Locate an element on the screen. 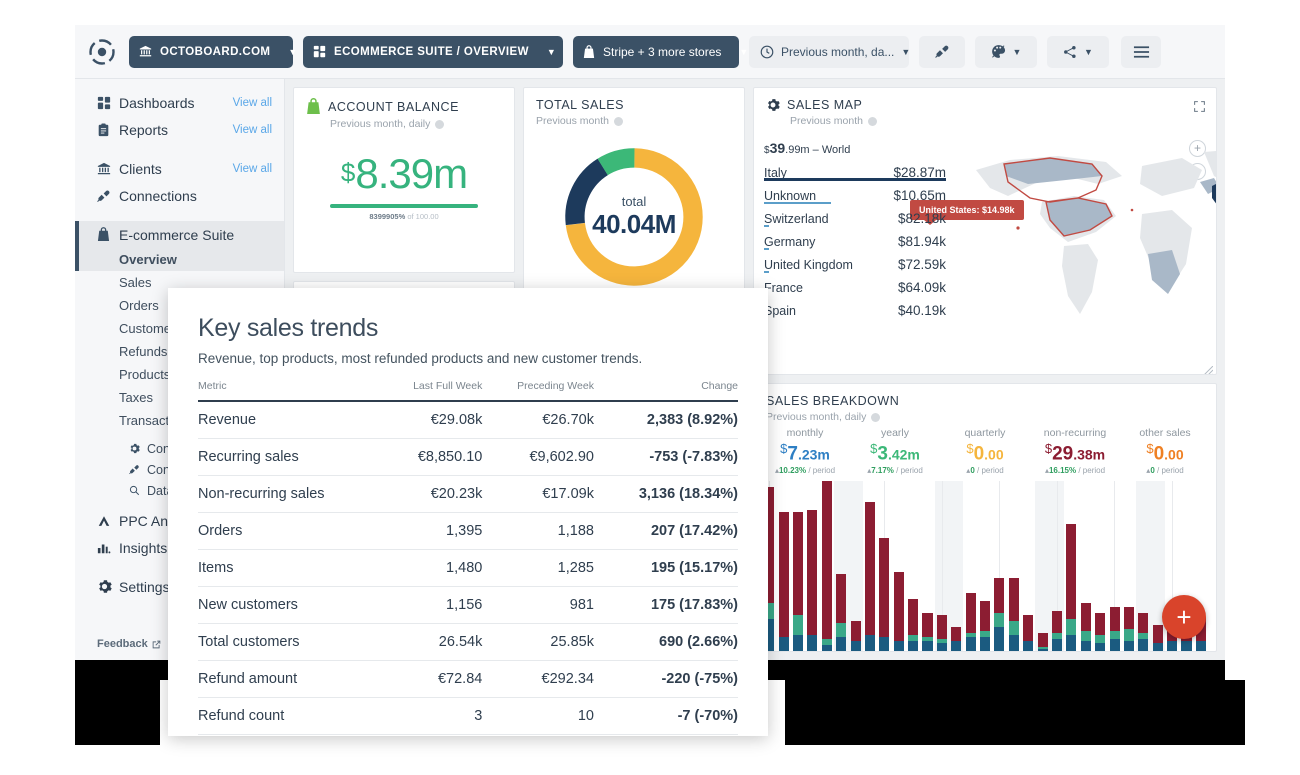  metric-minor: .42m is located at coordinates (903, 454).